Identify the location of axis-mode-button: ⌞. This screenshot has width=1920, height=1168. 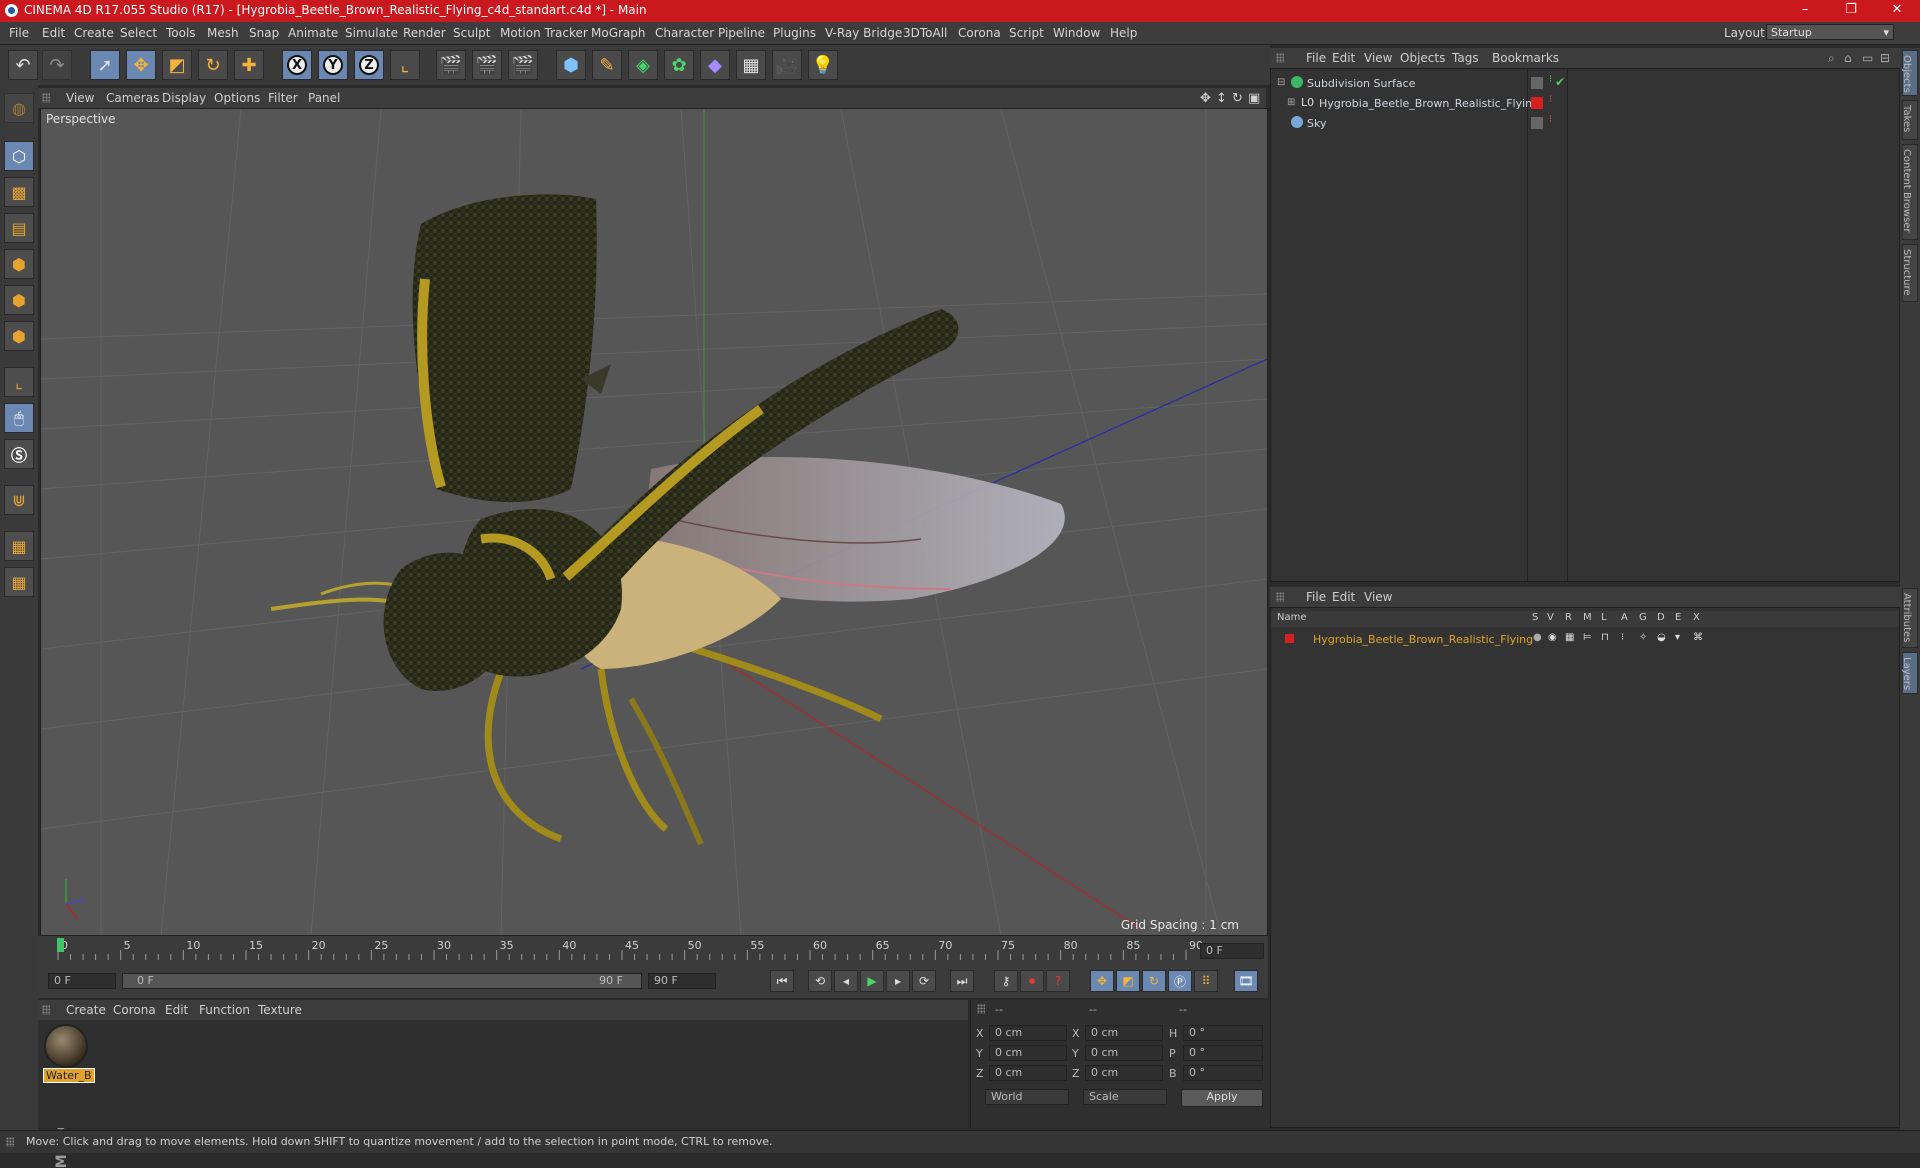
(19, 382).